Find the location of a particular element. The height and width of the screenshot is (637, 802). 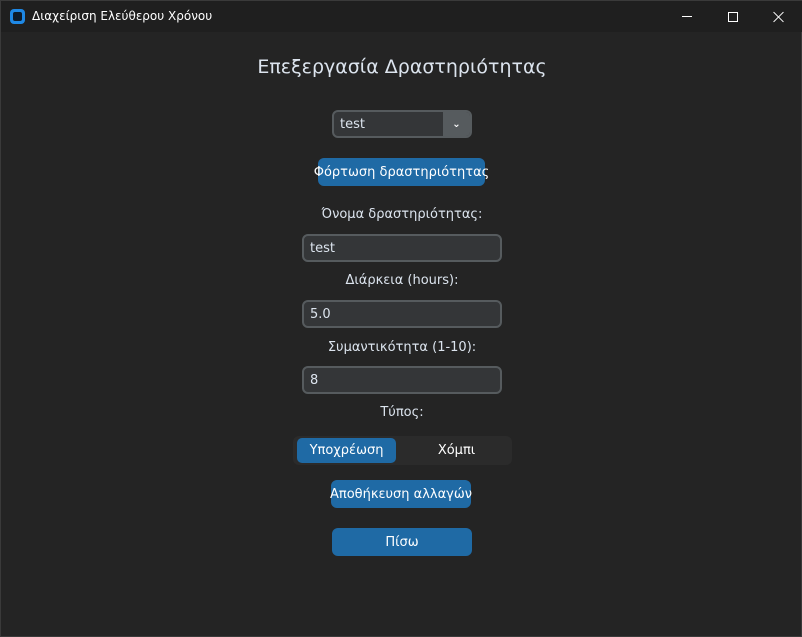

activity-name-input is located at coordinates (402, 248).